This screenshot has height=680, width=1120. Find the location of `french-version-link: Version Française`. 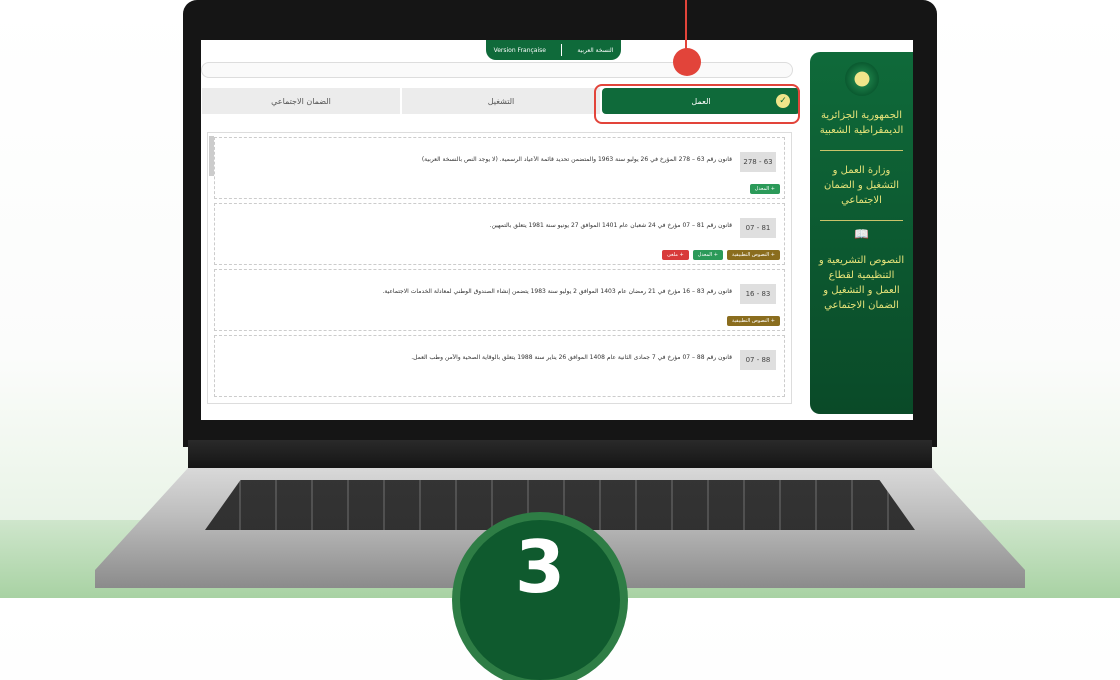

french-version-link: Version Française is located at coordinates (520, 50).